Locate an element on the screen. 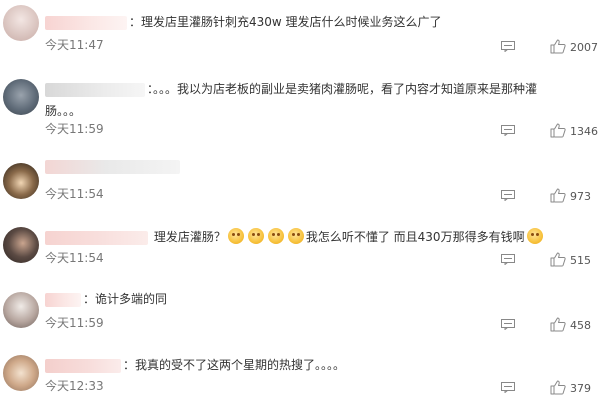  like-count: 458 is located at coordinates (580, 325).